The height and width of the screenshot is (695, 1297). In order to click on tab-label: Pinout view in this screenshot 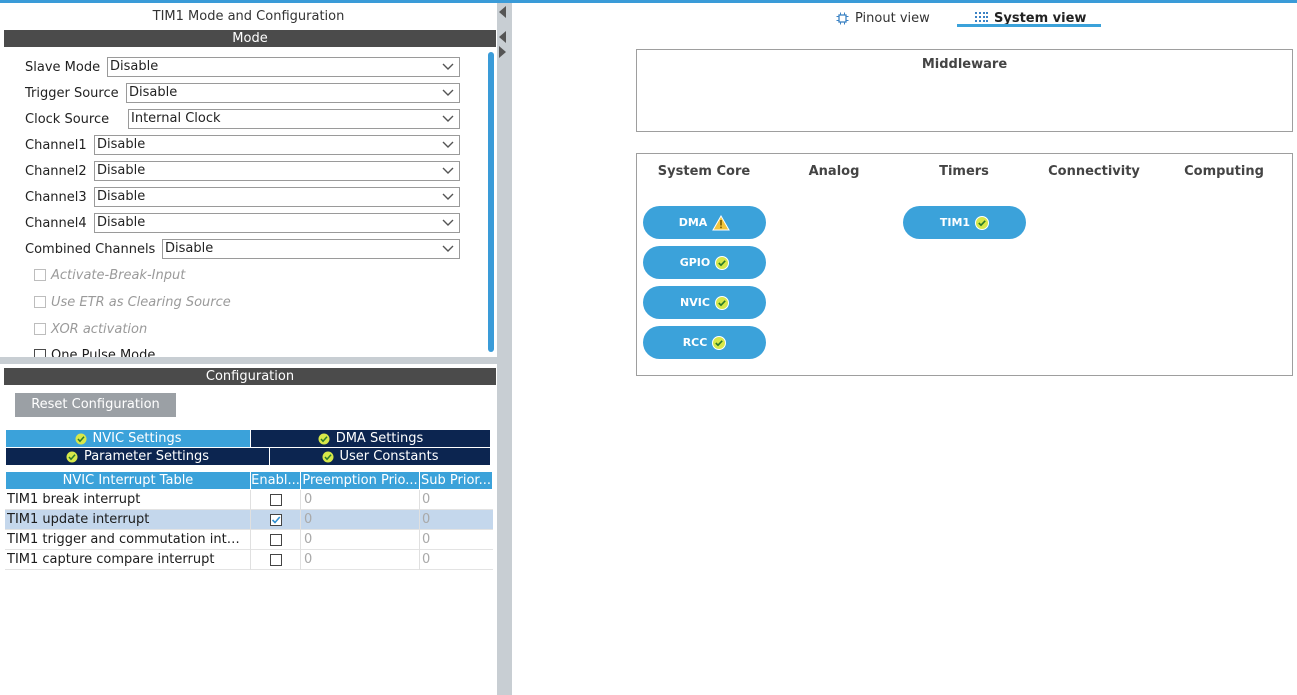, I will do `click(892, 18)`.